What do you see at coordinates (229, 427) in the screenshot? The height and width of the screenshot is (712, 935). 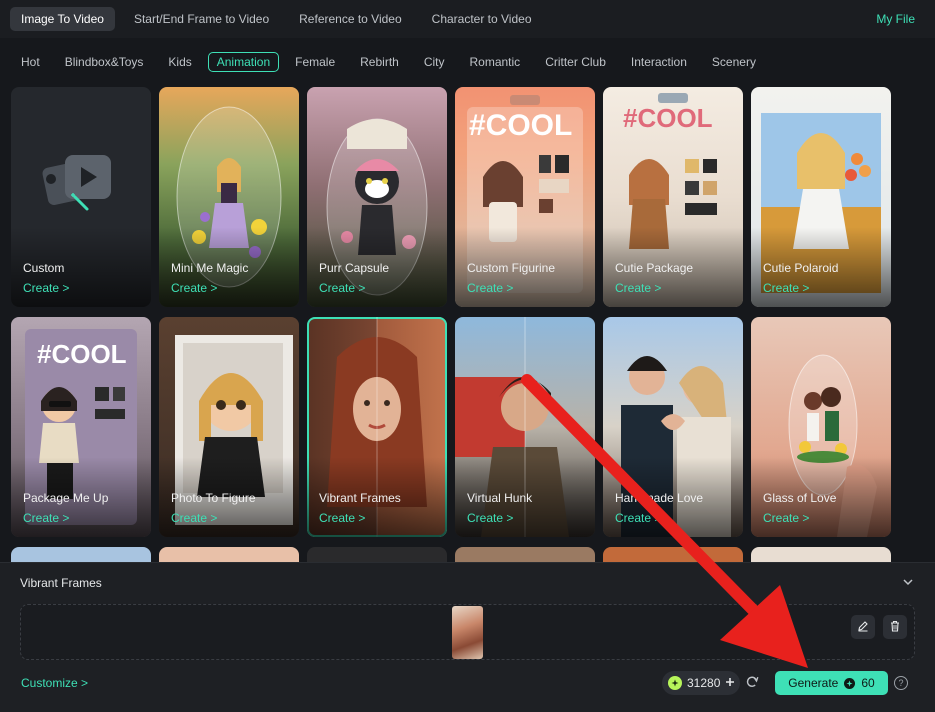 I see `template-card-photo-to-figure: Photo To Figure Create >` at bounding box center [229, 427].